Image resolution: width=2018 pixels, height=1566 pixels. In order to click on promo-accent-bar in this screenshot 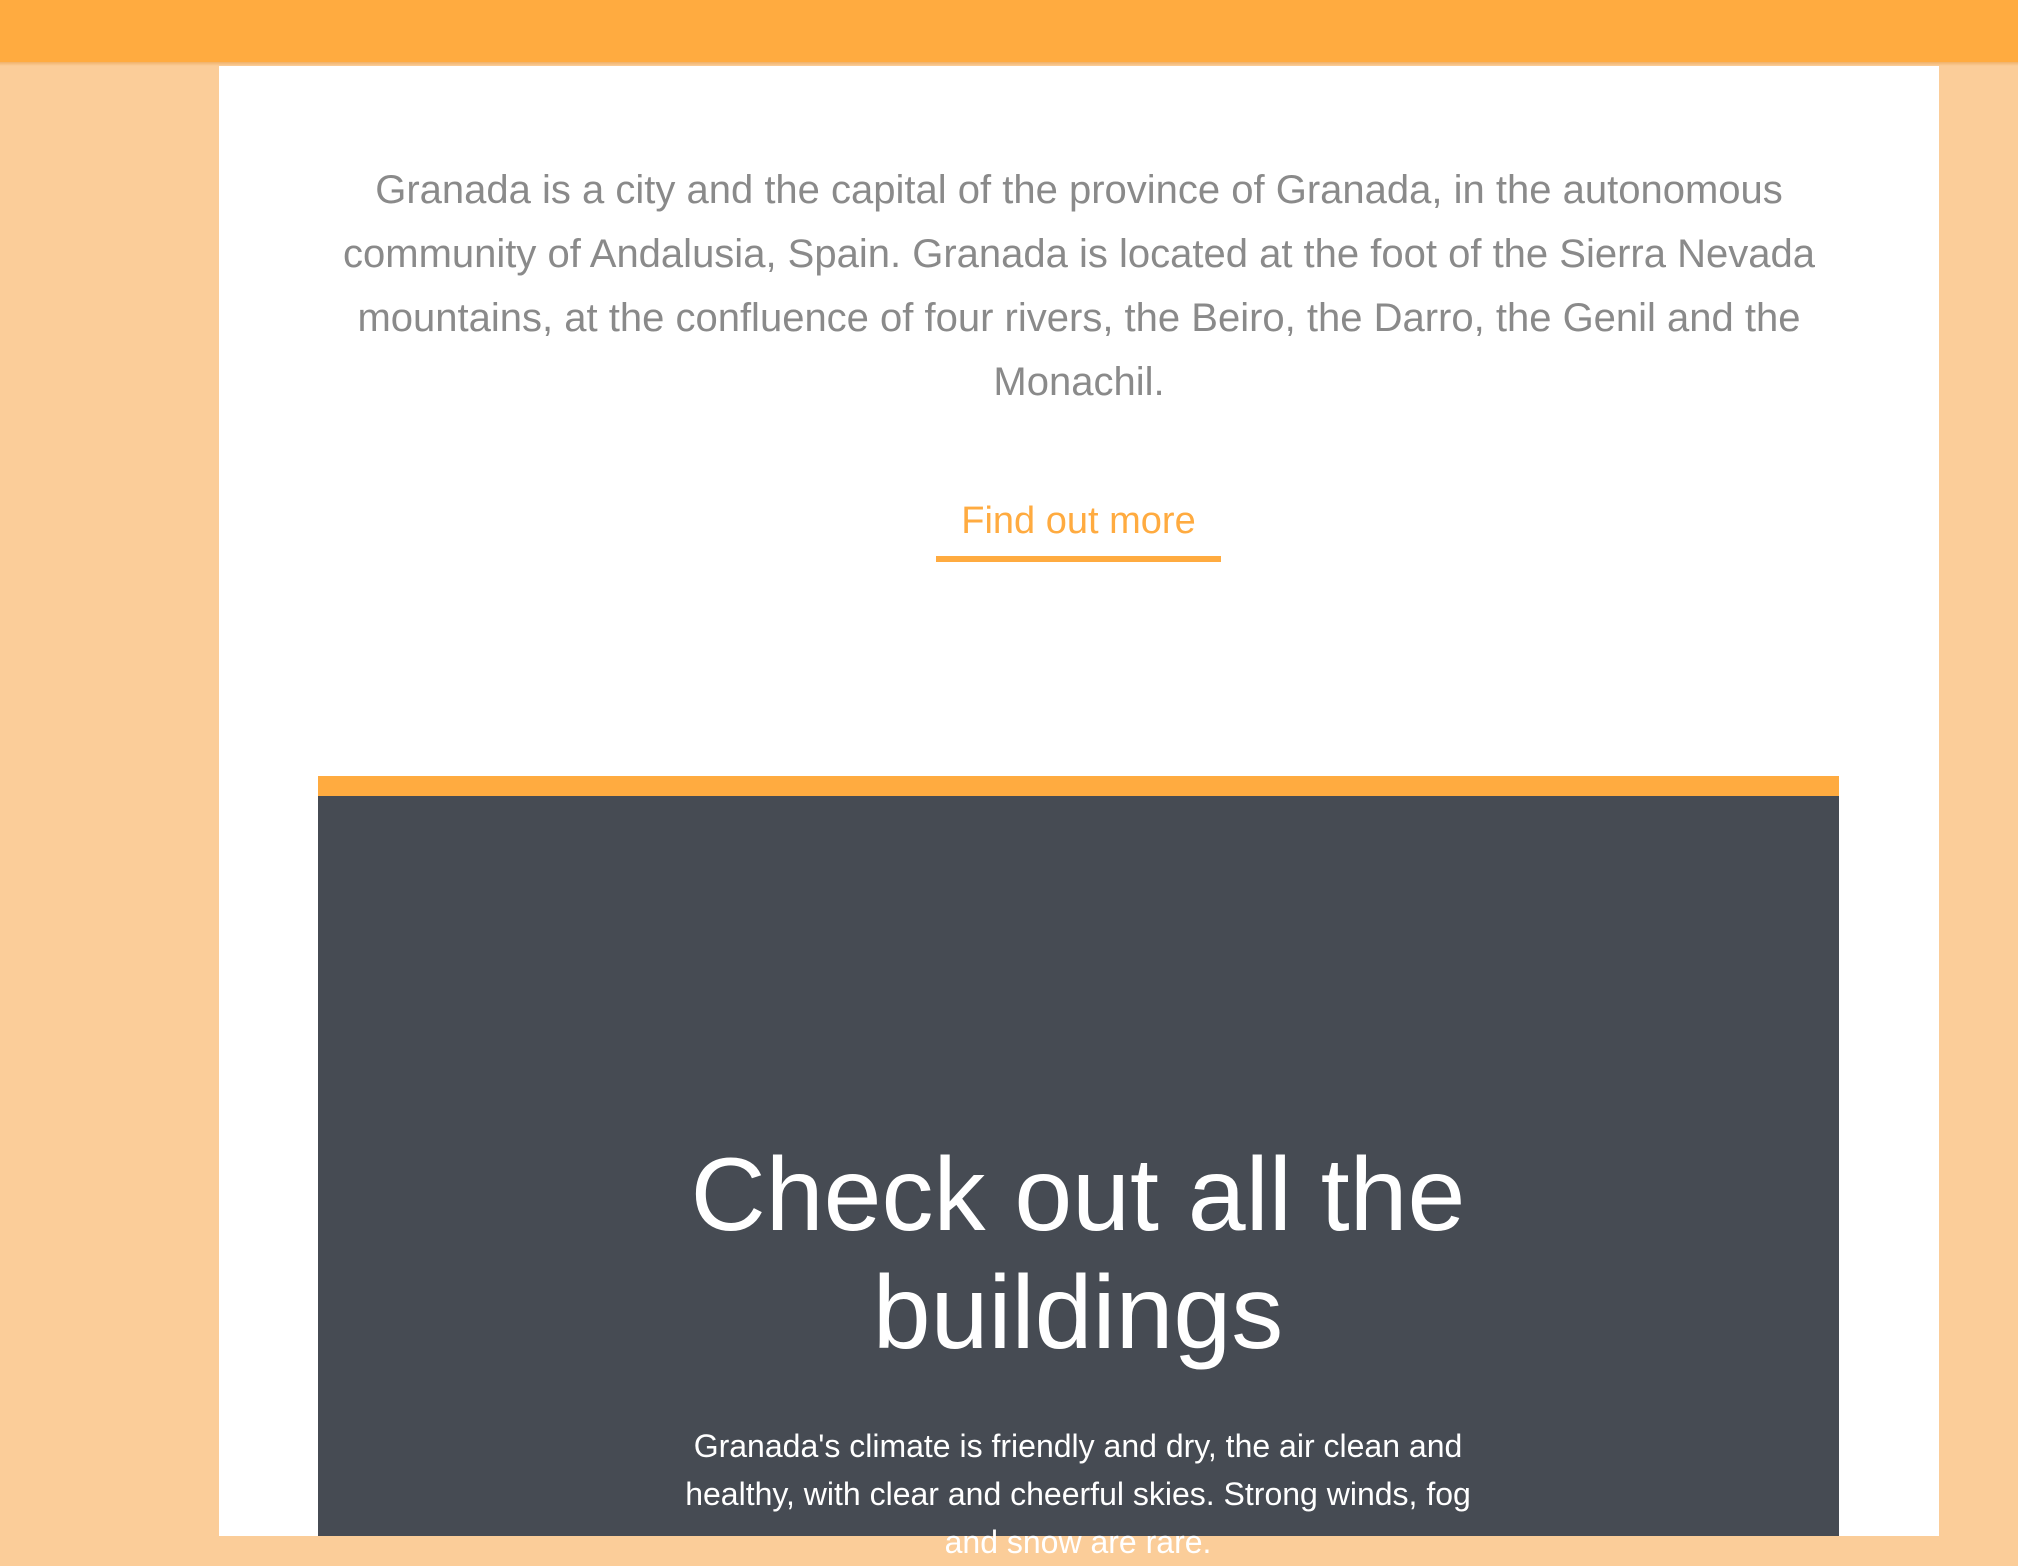, I will do `click(1078, 786)`.